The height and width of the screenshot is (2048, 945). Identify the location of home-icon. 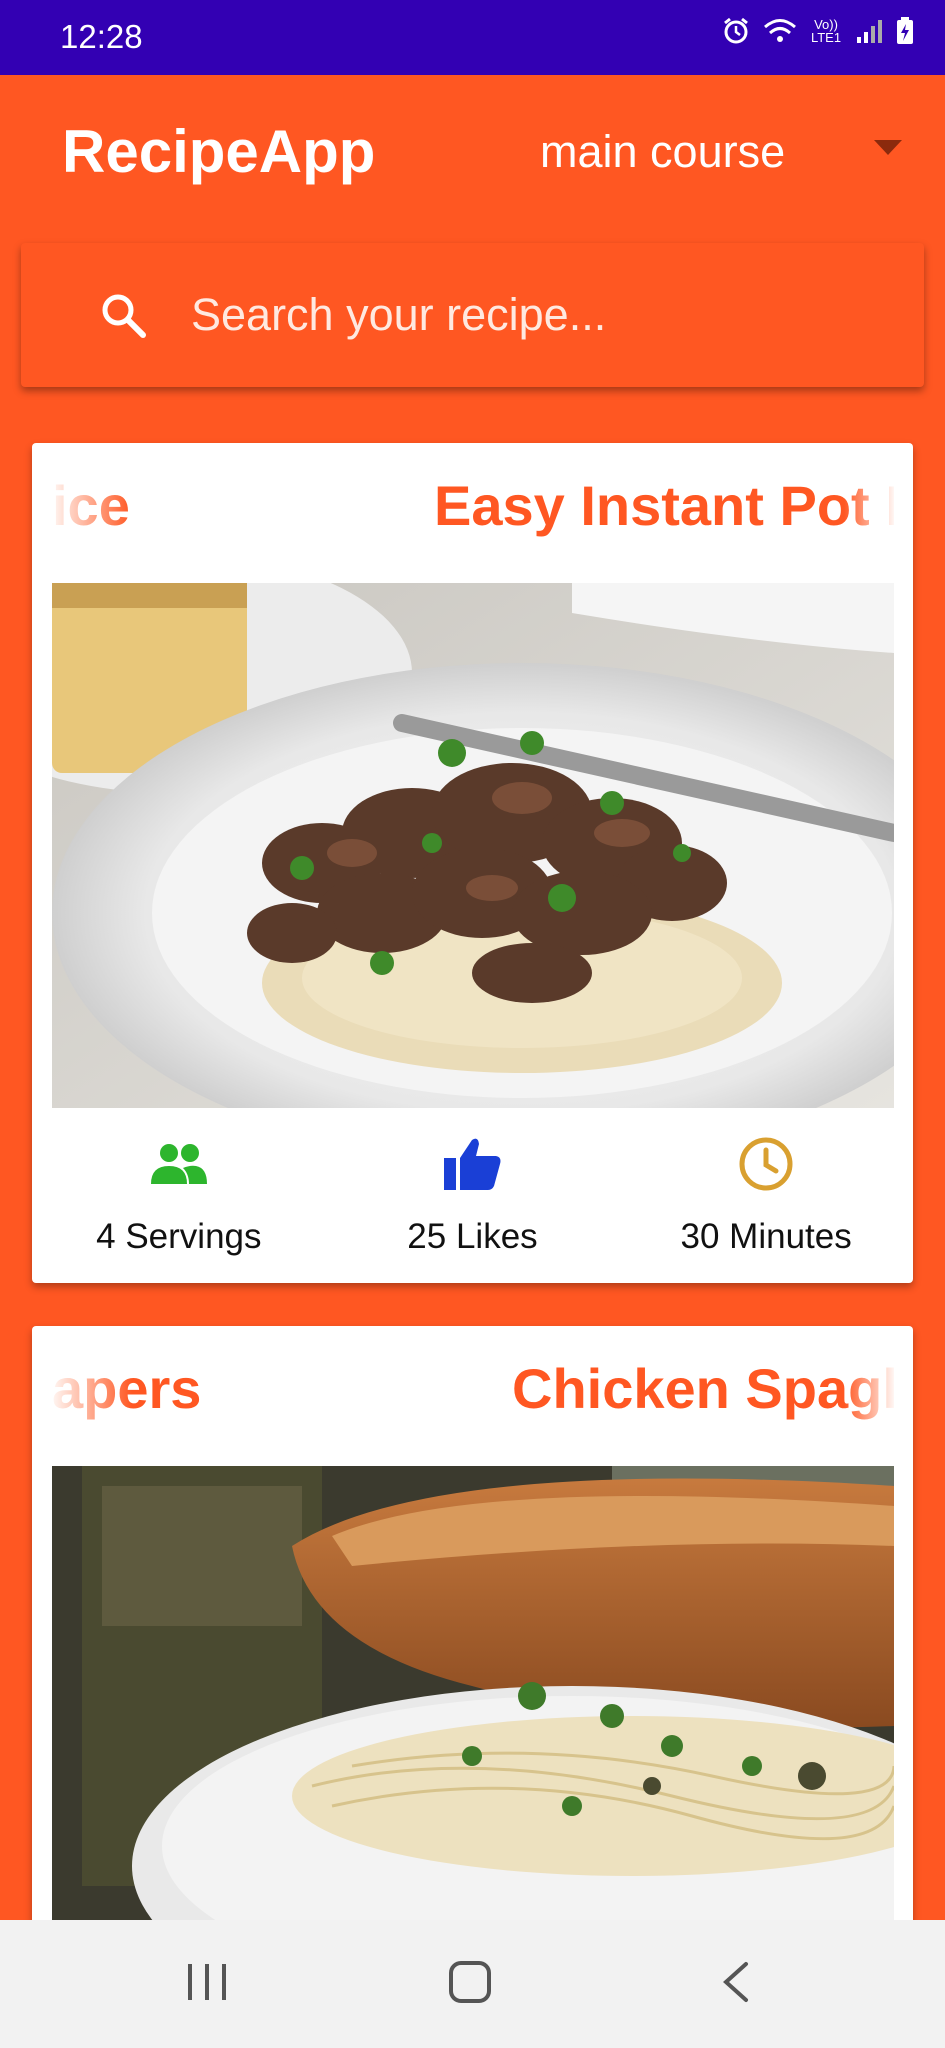
(470, 1982).